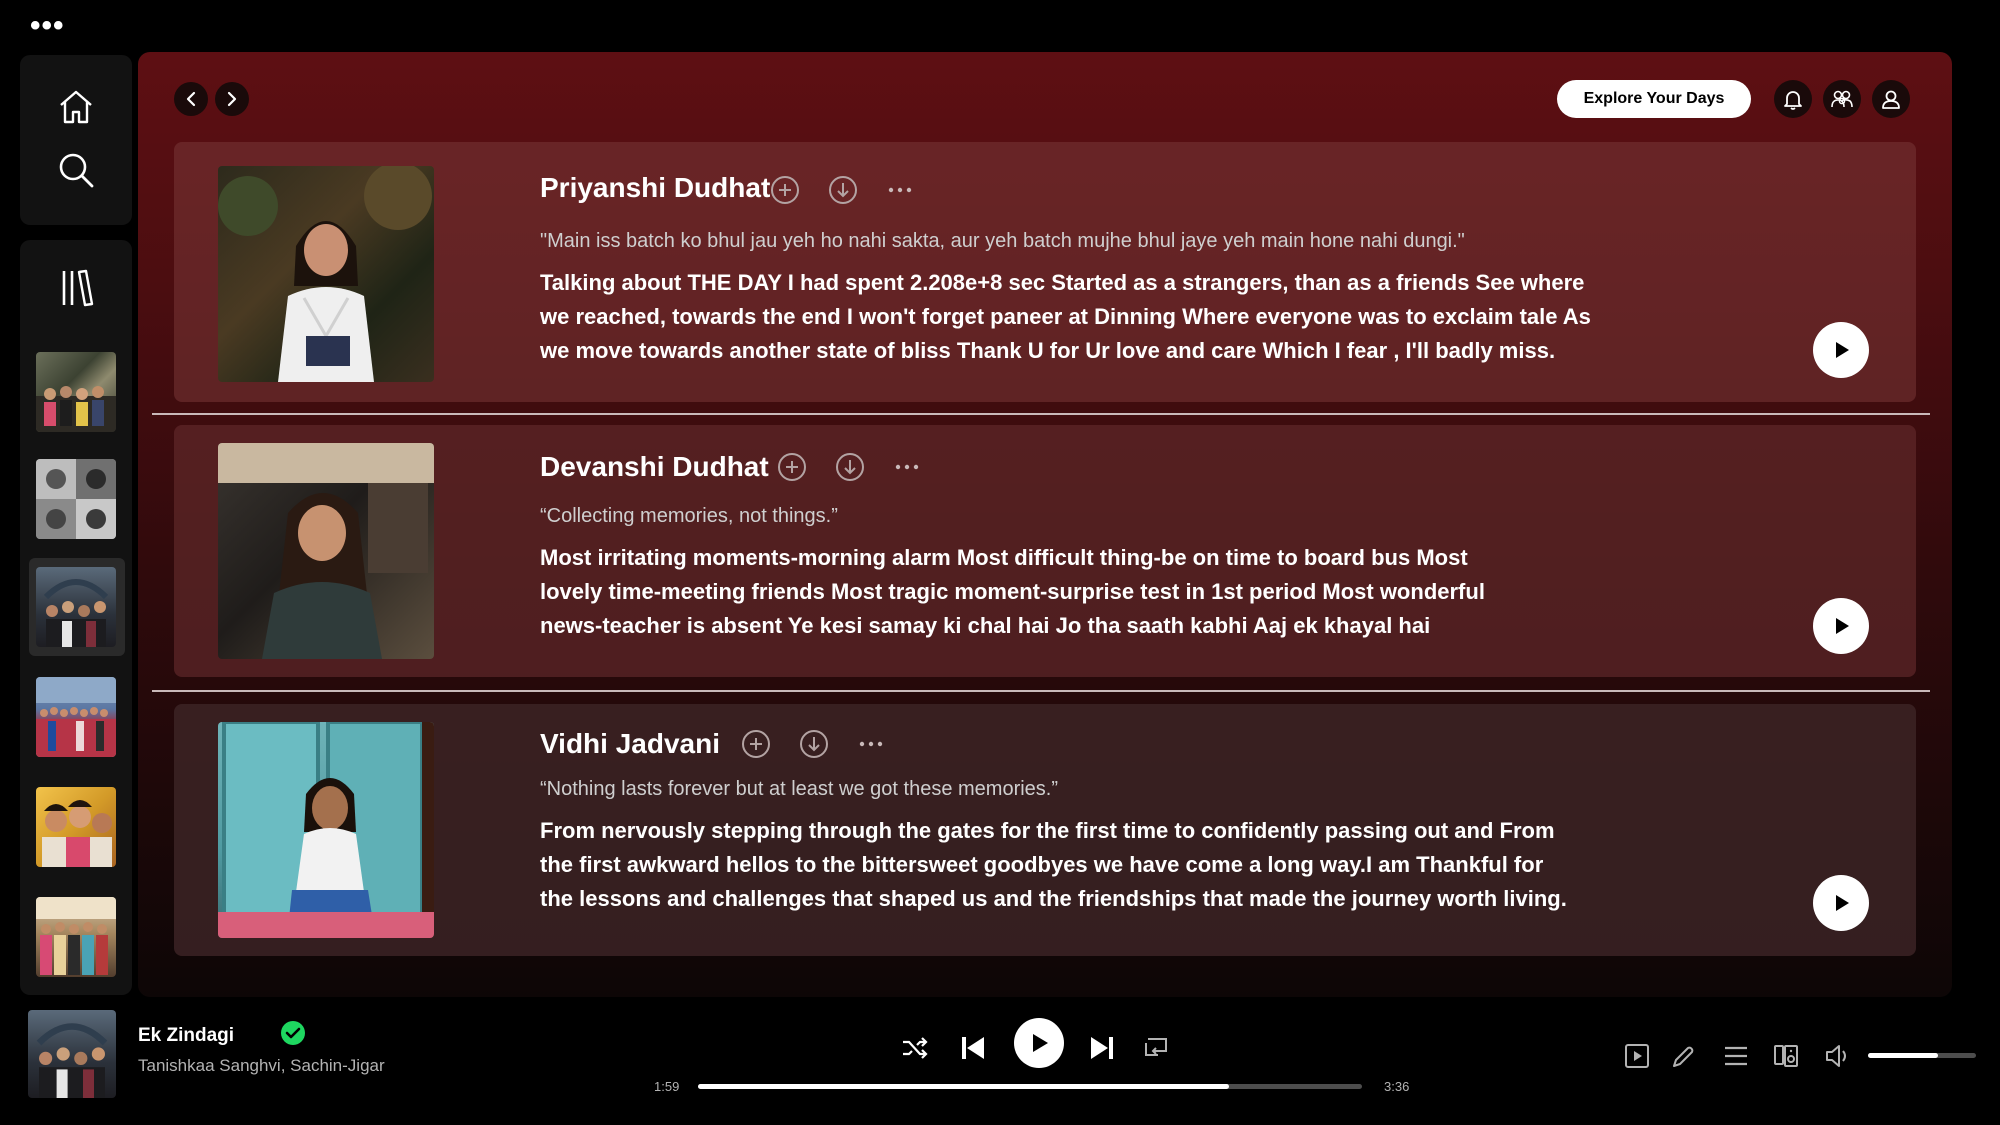  I want to click on sidebar-library, so click(76, 617).